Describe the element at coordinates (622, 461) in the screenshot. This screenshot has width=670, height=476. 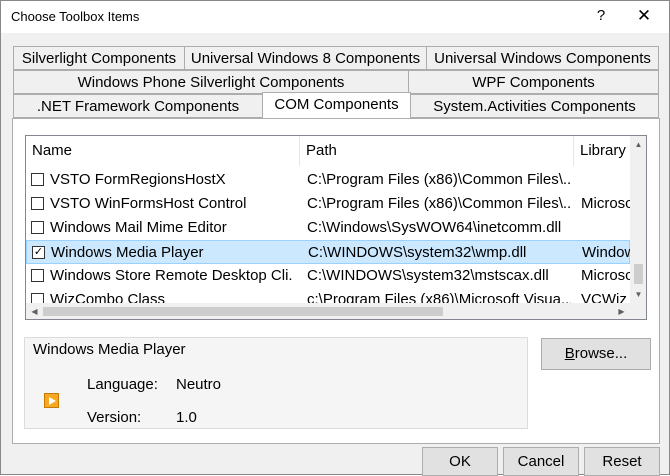
I see `reset-button: Reset` at that location.